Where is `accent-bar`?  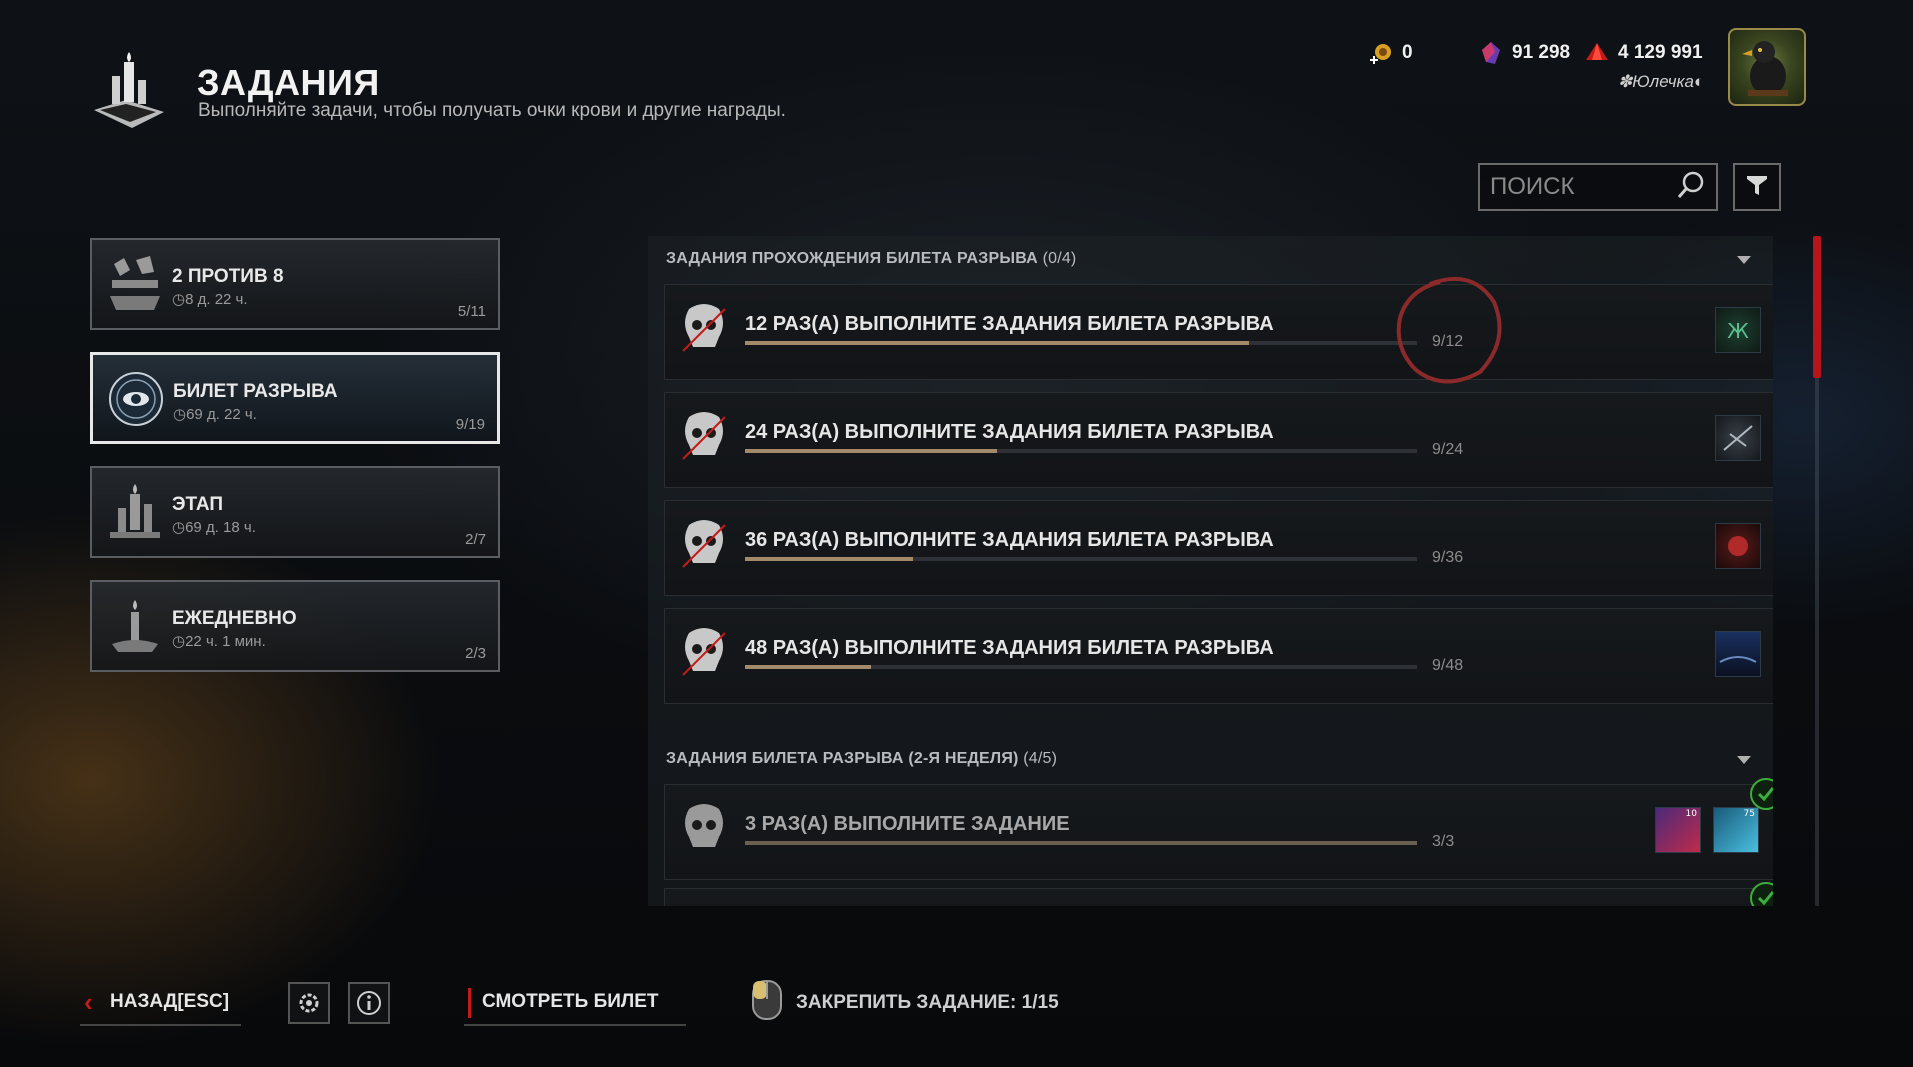 accent-bar is located at coordinates (469, 1003).